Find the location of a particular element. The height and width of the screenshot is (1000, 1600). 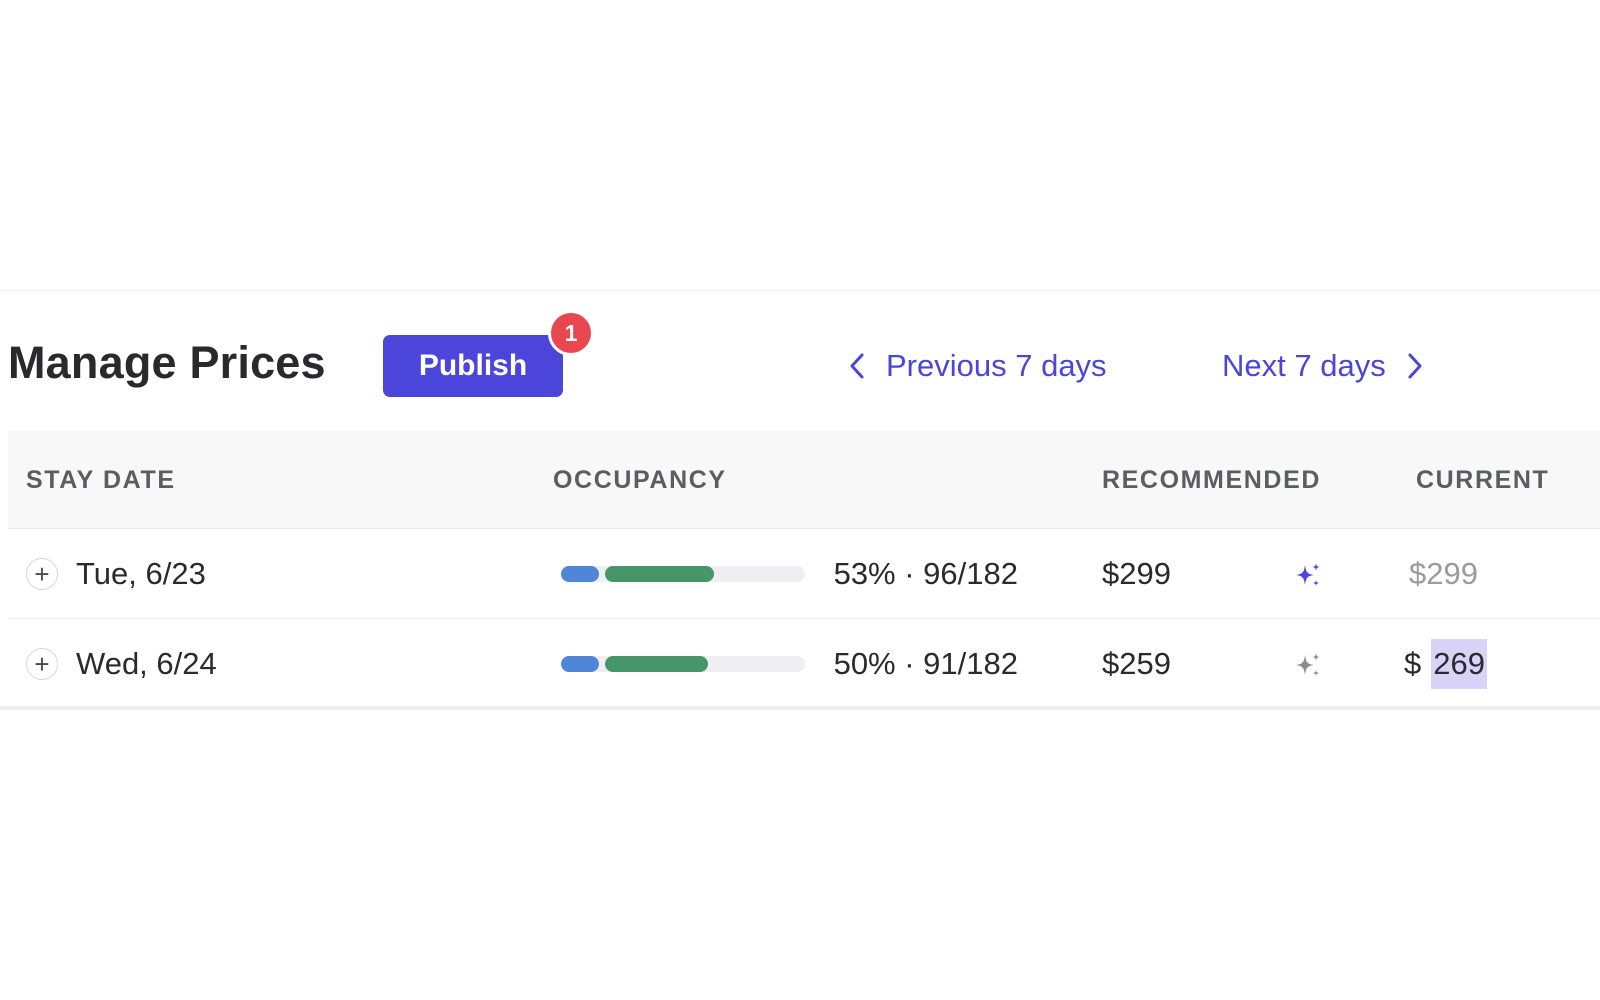

column-header-occupancy: OCCUPANCY is located at coordinates (640, 480).